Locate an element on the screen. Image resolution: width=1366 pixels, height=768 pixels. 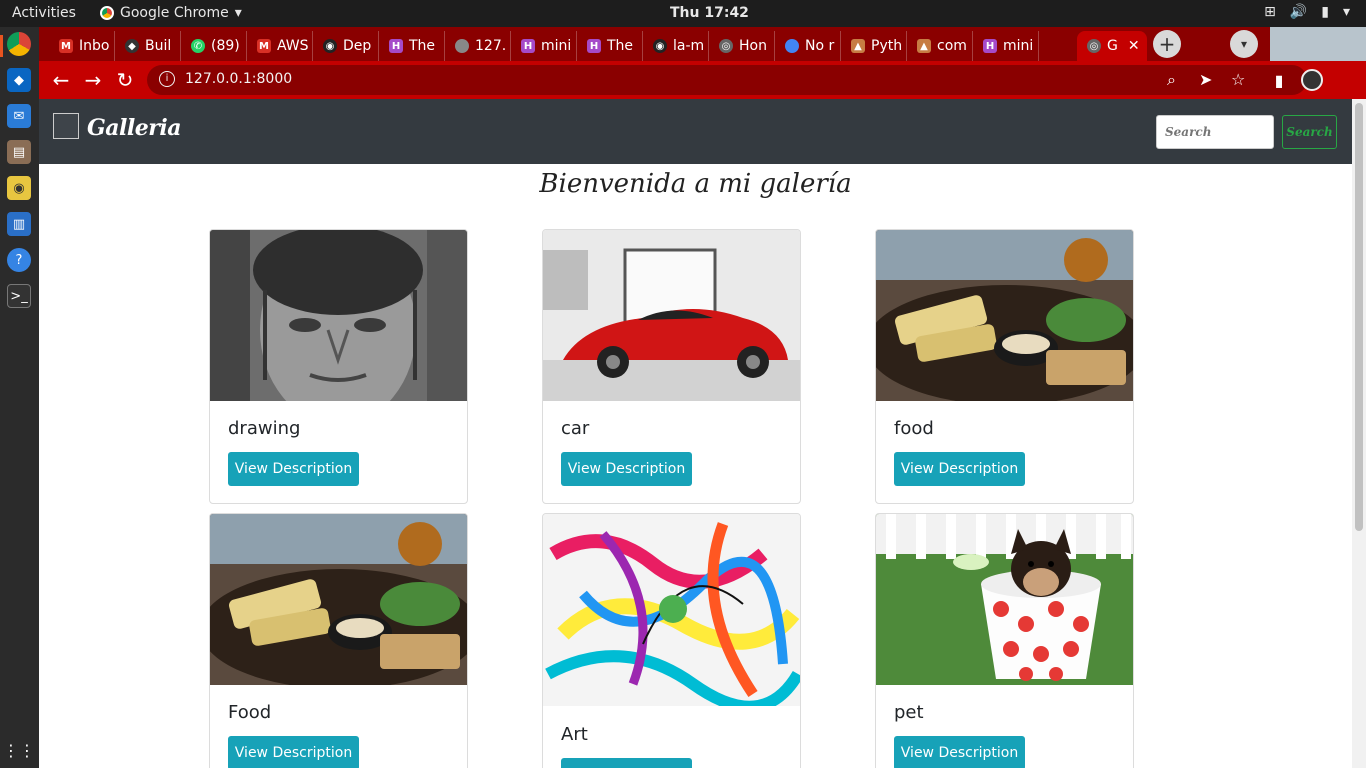
browser-tab: ✆ (89) is located at coordinates (214, 46).